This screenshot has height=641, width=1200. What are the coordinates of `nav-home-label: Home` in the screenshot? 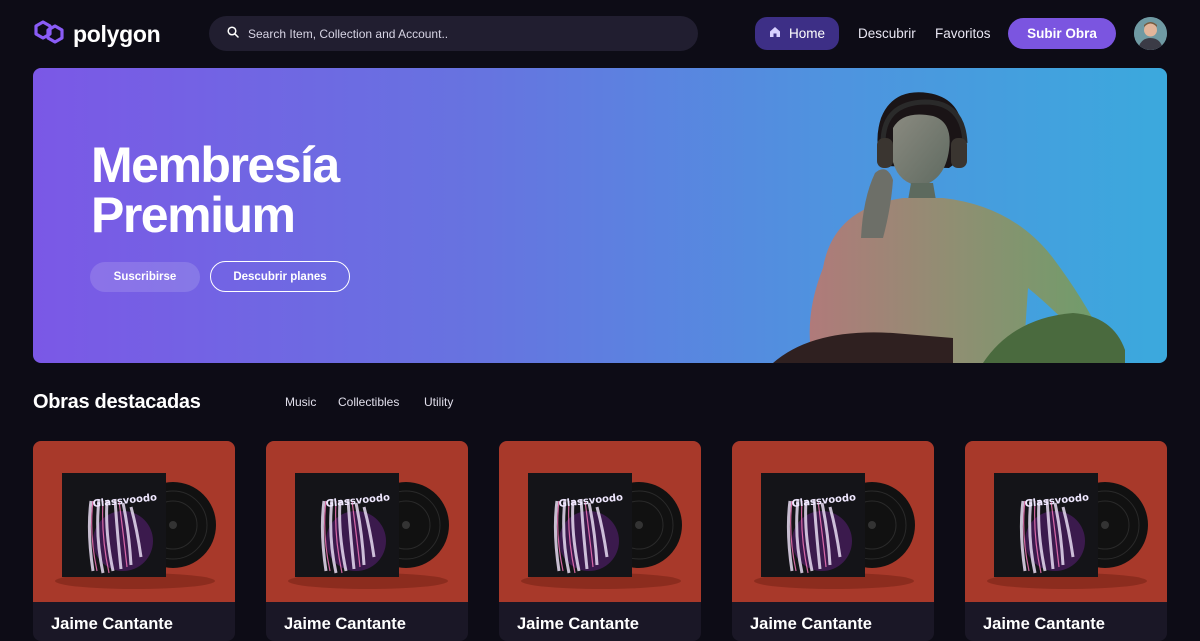 It's located at (806, 33).